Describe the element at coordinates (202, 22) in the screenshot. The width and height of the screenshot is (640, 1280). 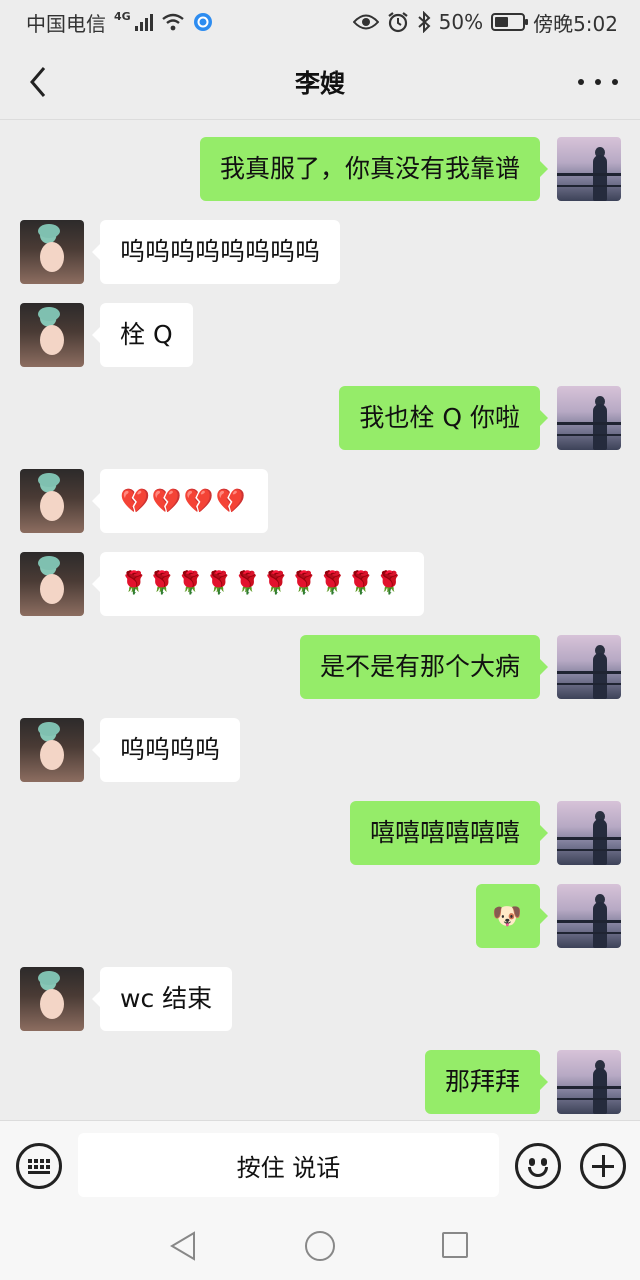
I see `app-notification-icon` at that location.